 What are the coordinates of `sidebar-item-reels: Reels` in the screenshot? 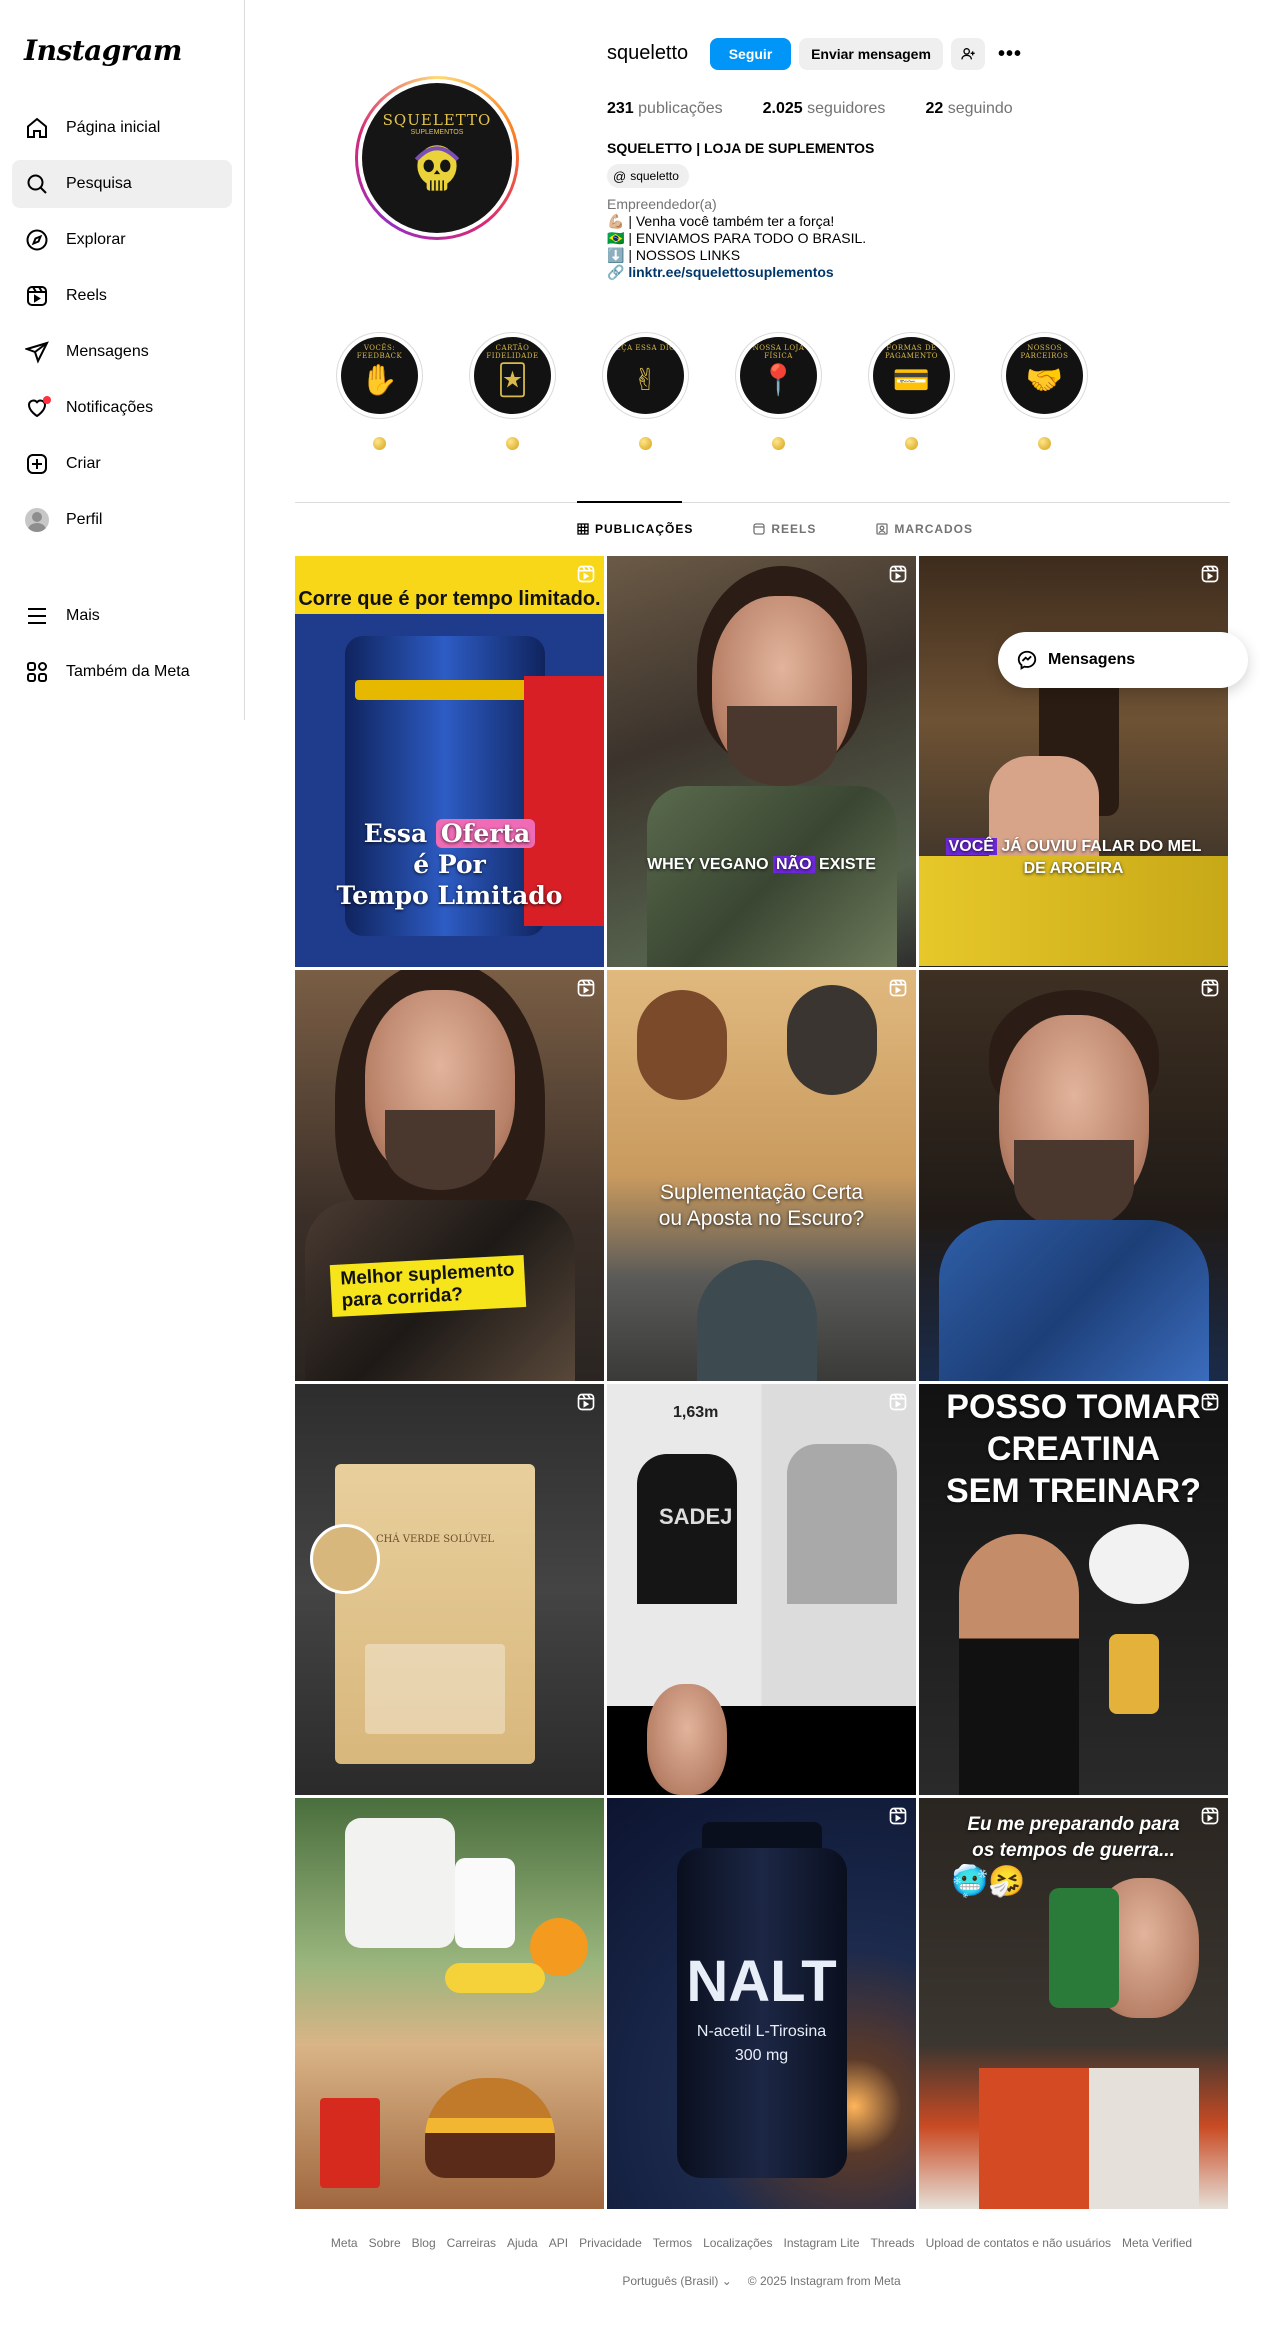 It's located at (122, 296).